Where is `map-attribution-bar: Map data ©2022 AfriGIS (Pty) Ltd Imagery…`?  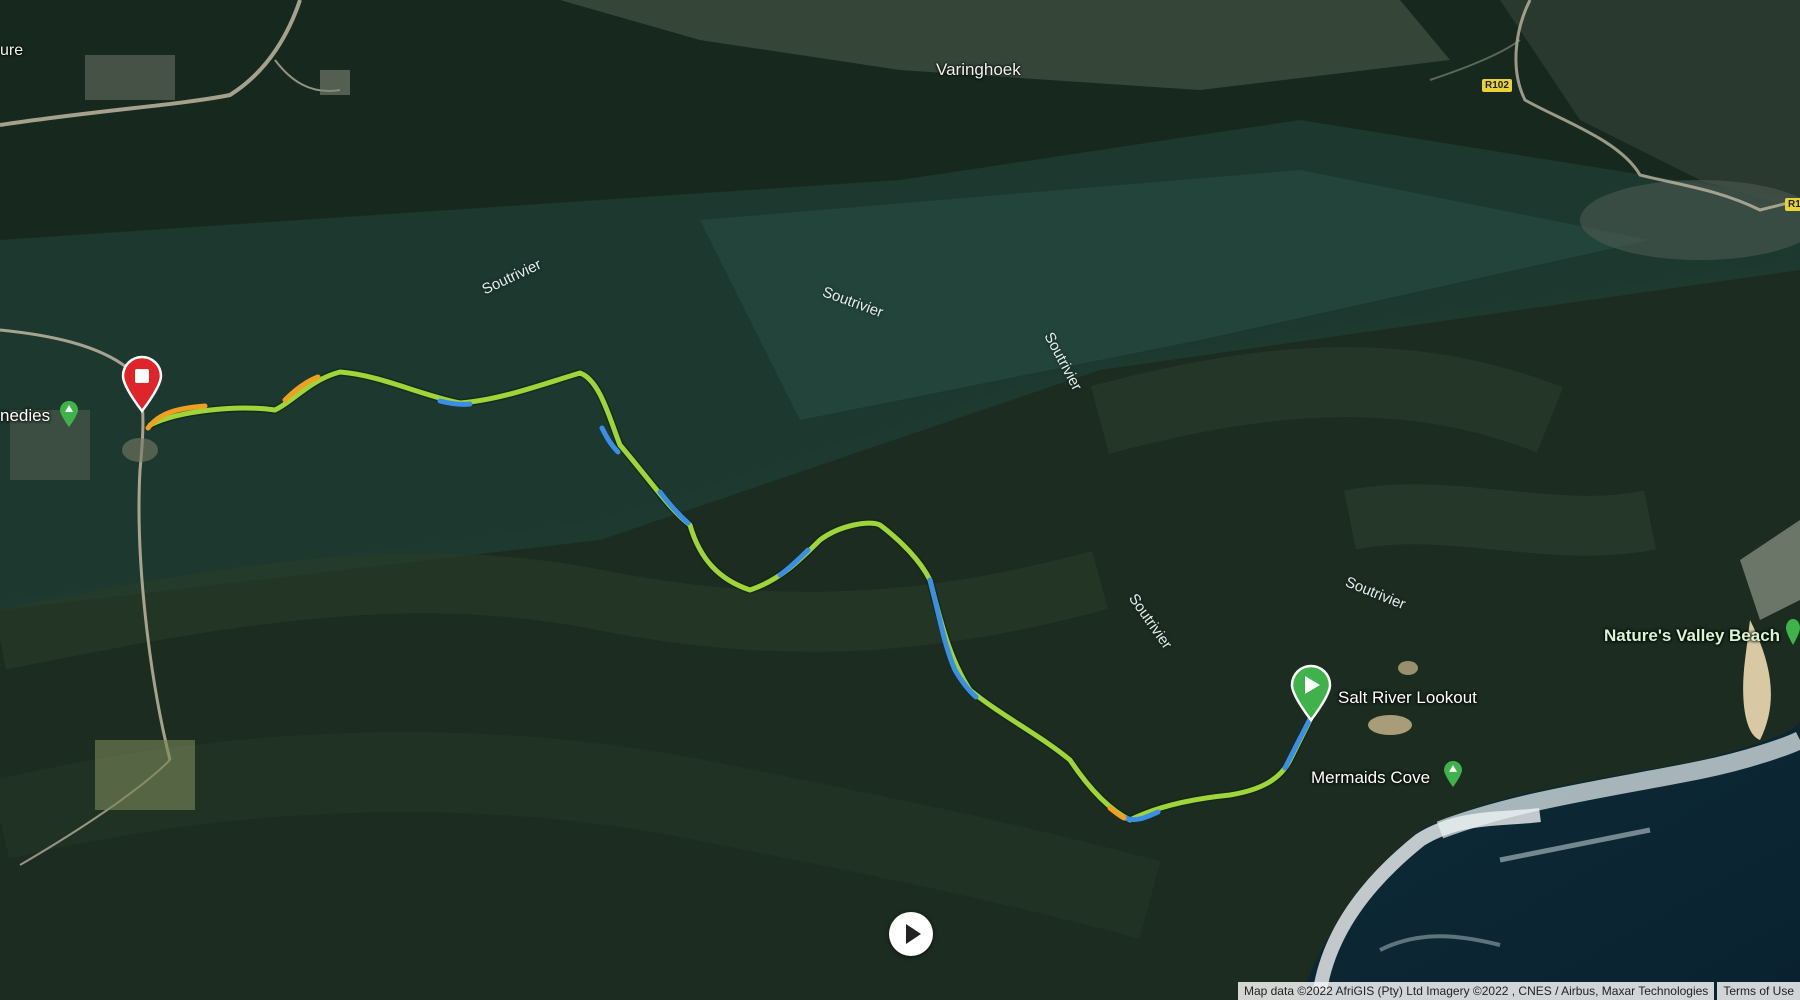 map-attribution-bar: Map data ©2022 AfriGIS (Pty) Ltd Imagery… is located at coordinates (1518, 991).